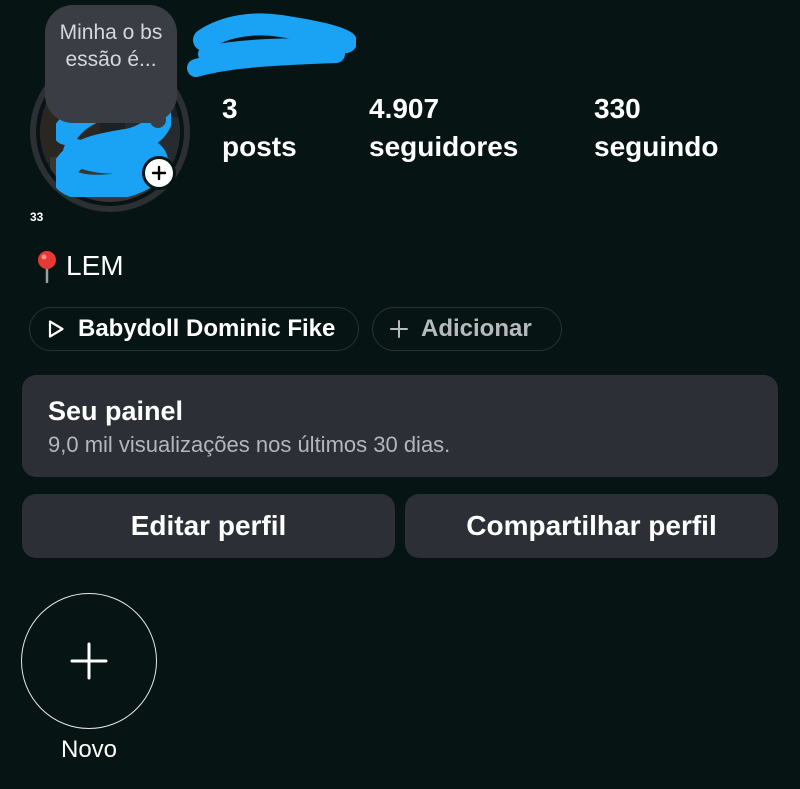  Describe the element at coordinates (271, 45) in the screenshot. I see `username-redaction` at that location.